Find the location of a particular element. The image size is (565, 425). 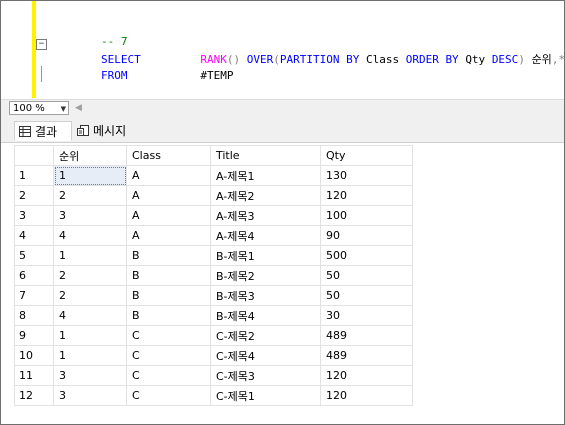

table-row: 4 4 A A-제목4 90 is located at coordinates (213, 235).